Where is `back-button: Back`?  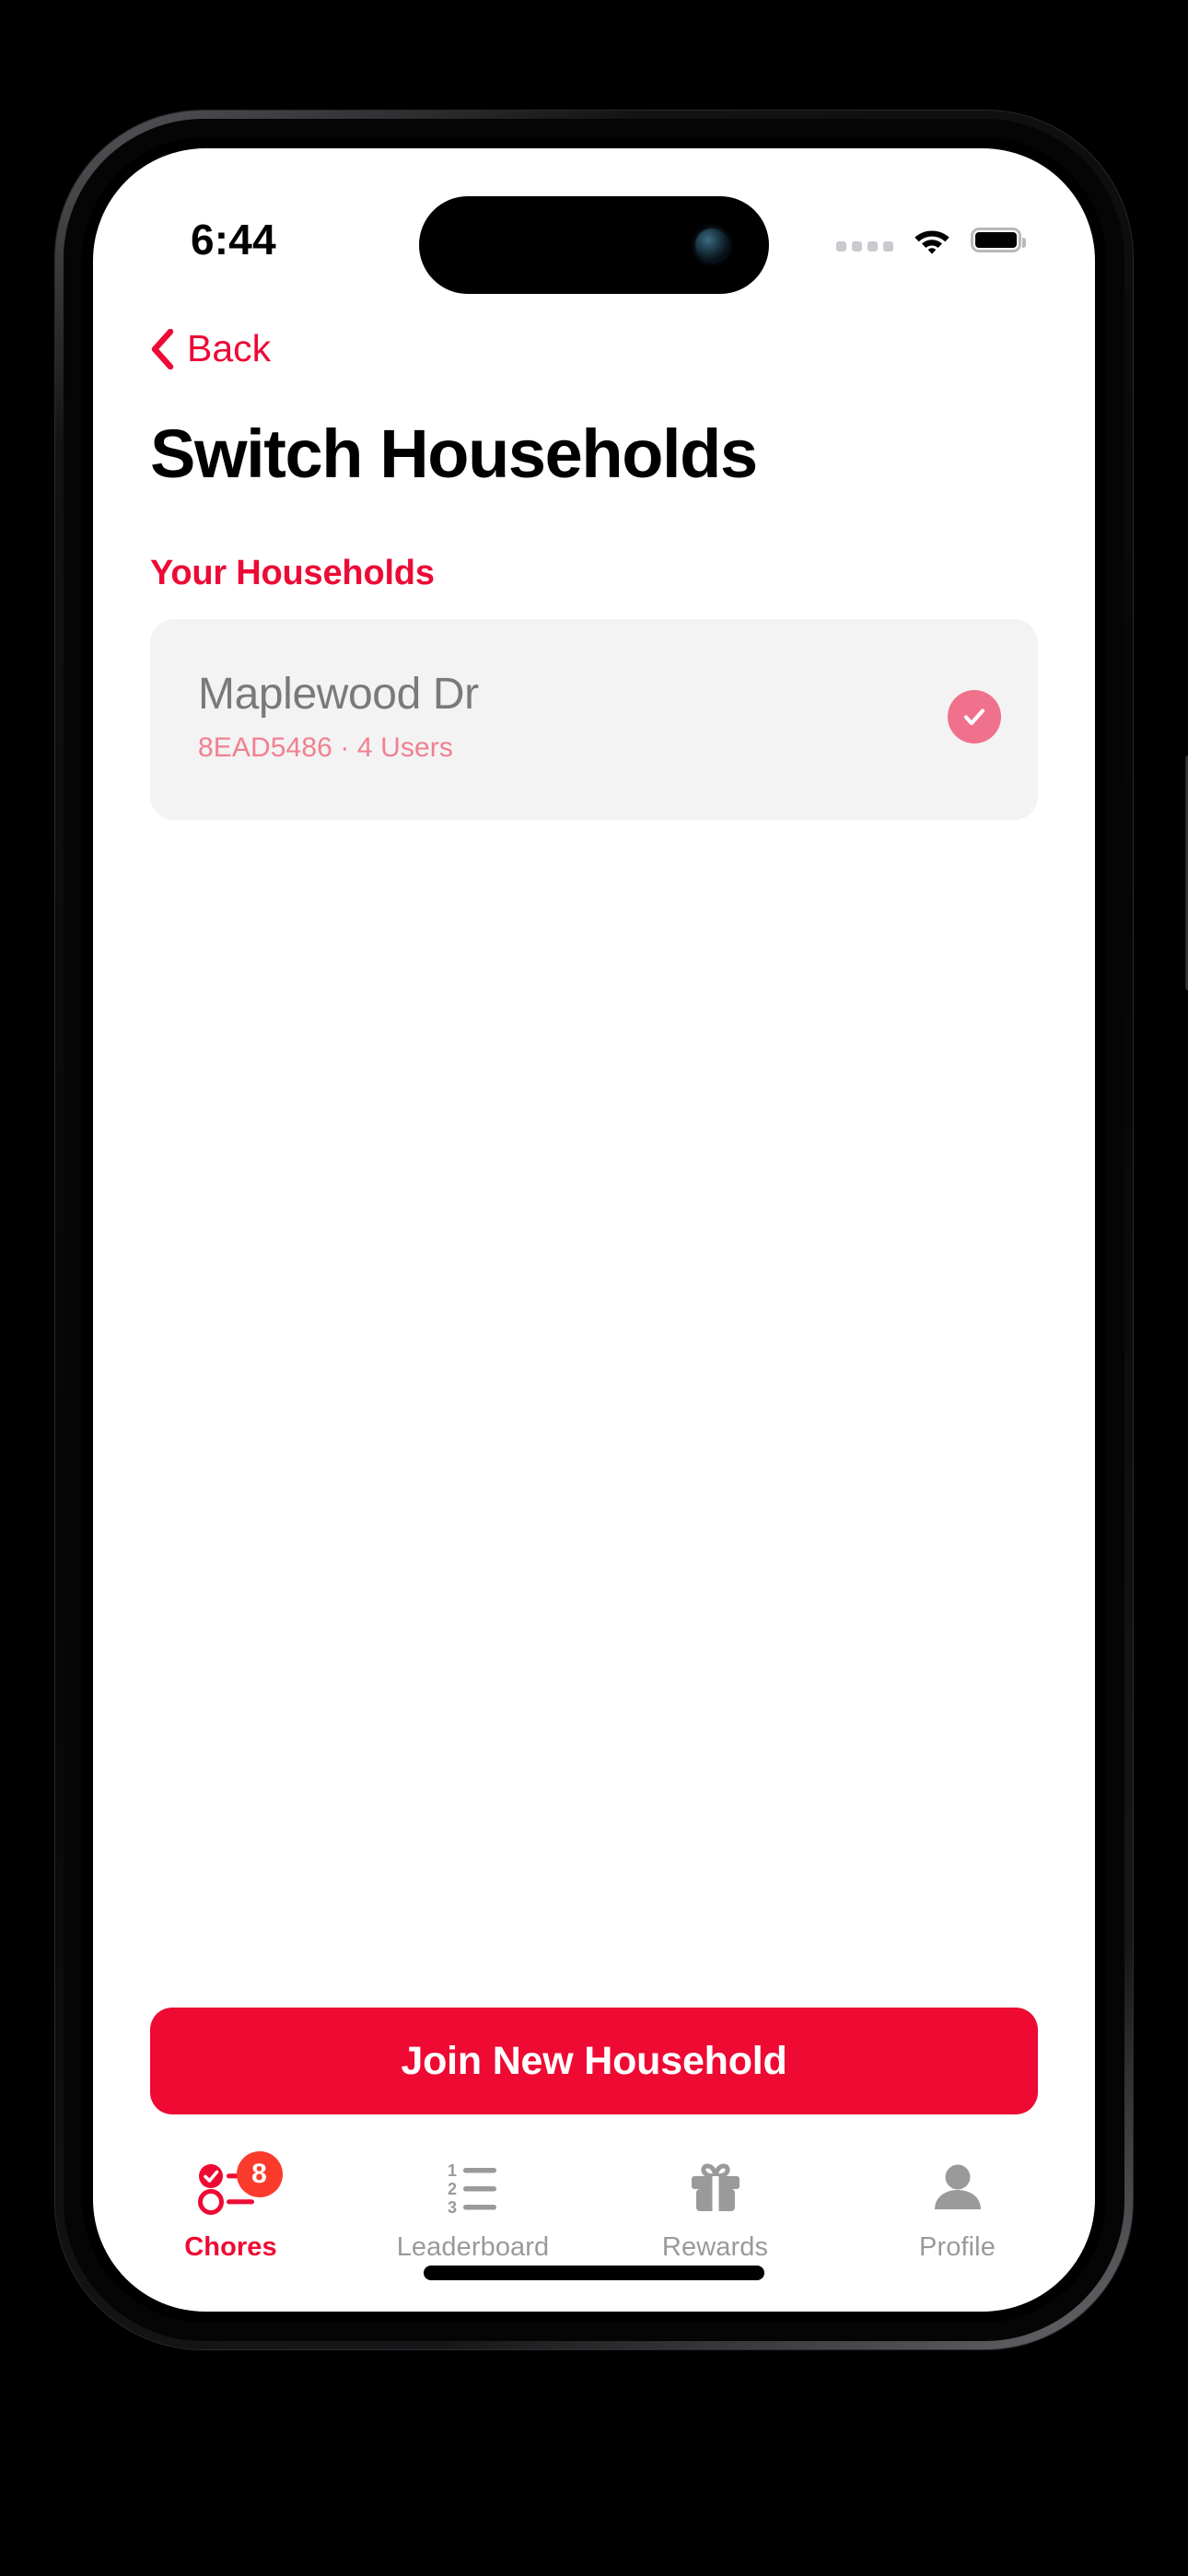
back-button: Back is located at coordinates (210, 348).